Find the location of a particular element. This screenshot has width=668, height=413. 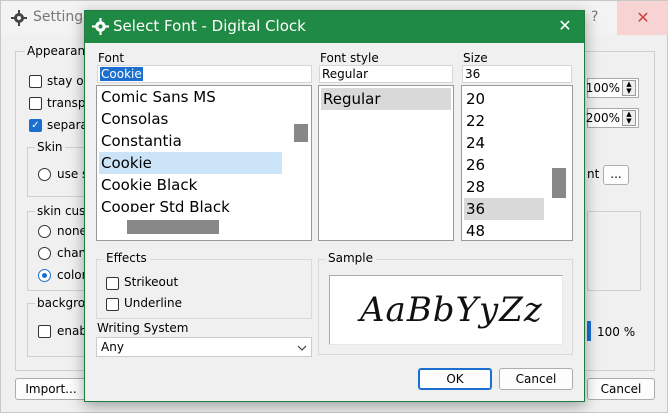

zoom-slider-fill is located at coordinates (589, 331).